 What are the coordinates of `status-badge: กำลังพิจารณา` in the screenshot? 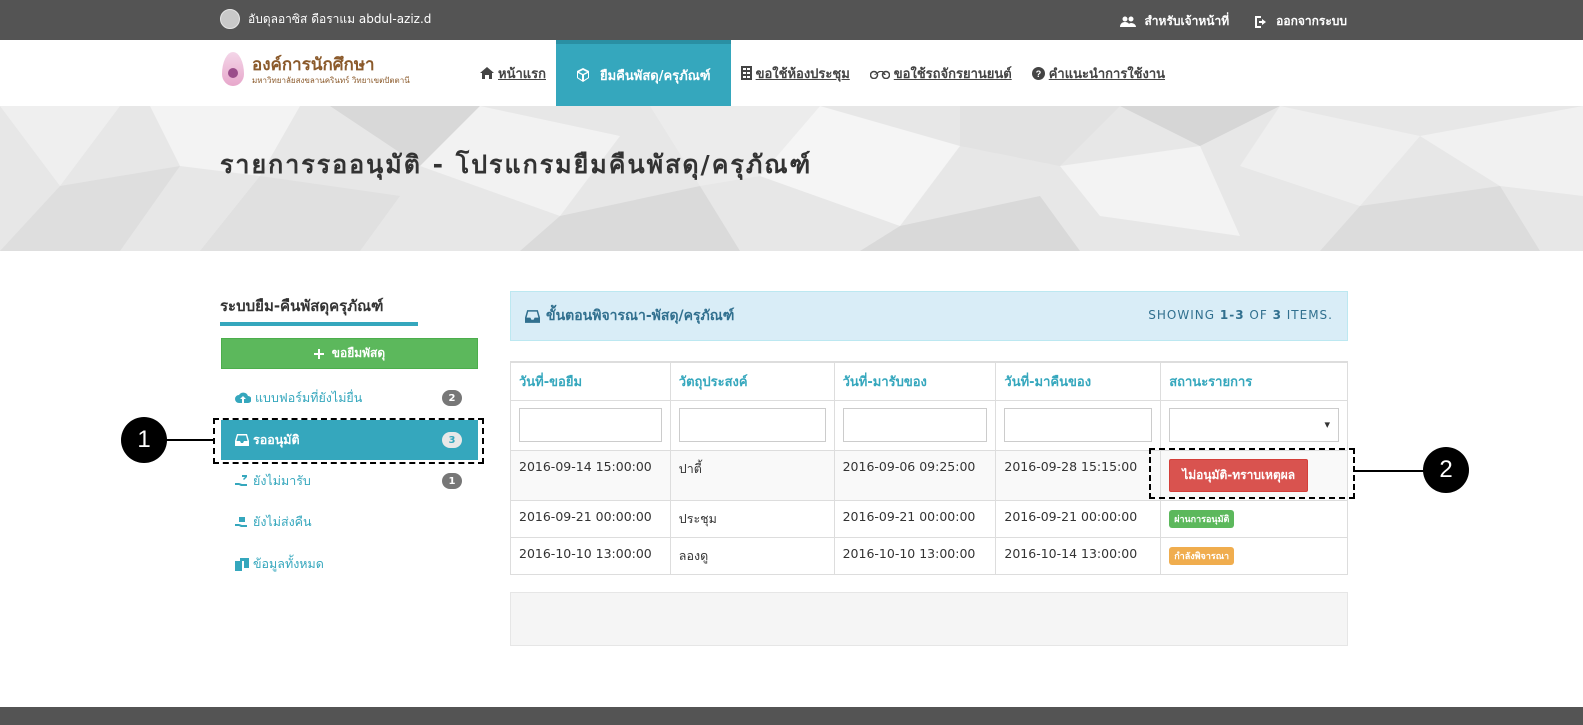 It's located at (1202, 556).